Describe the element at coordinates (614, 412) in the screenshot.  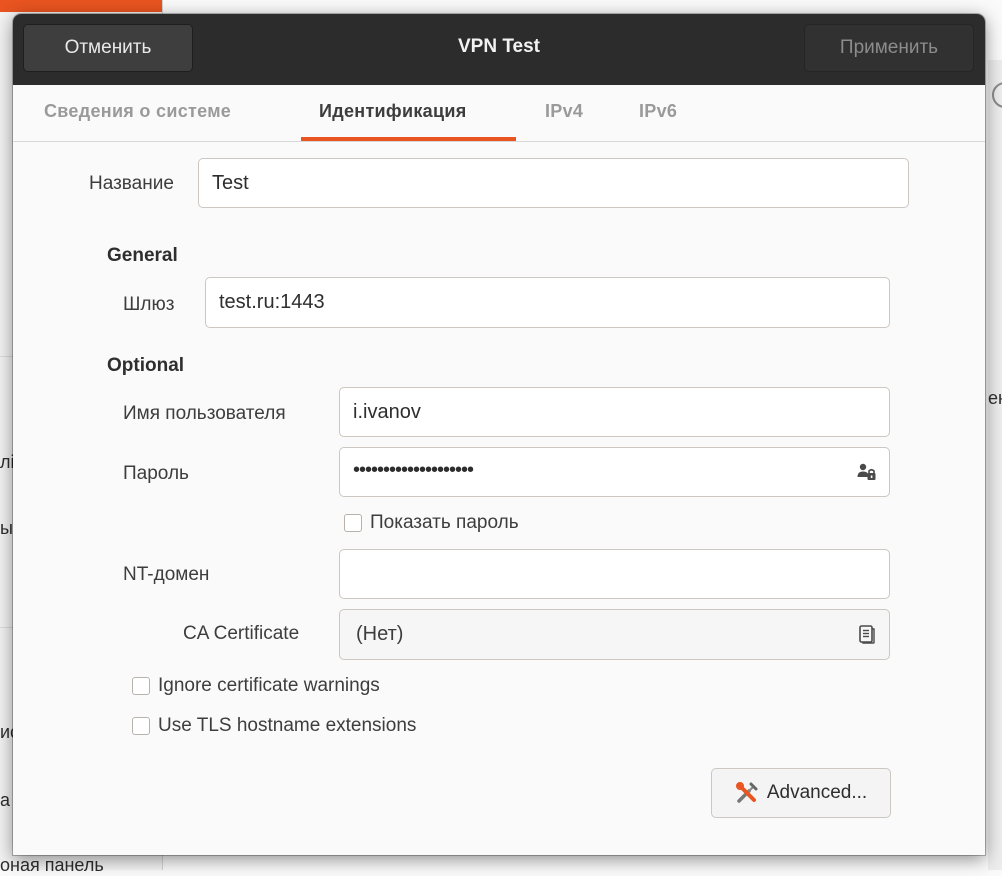
I see `username-field: i.ivanov` at that location.